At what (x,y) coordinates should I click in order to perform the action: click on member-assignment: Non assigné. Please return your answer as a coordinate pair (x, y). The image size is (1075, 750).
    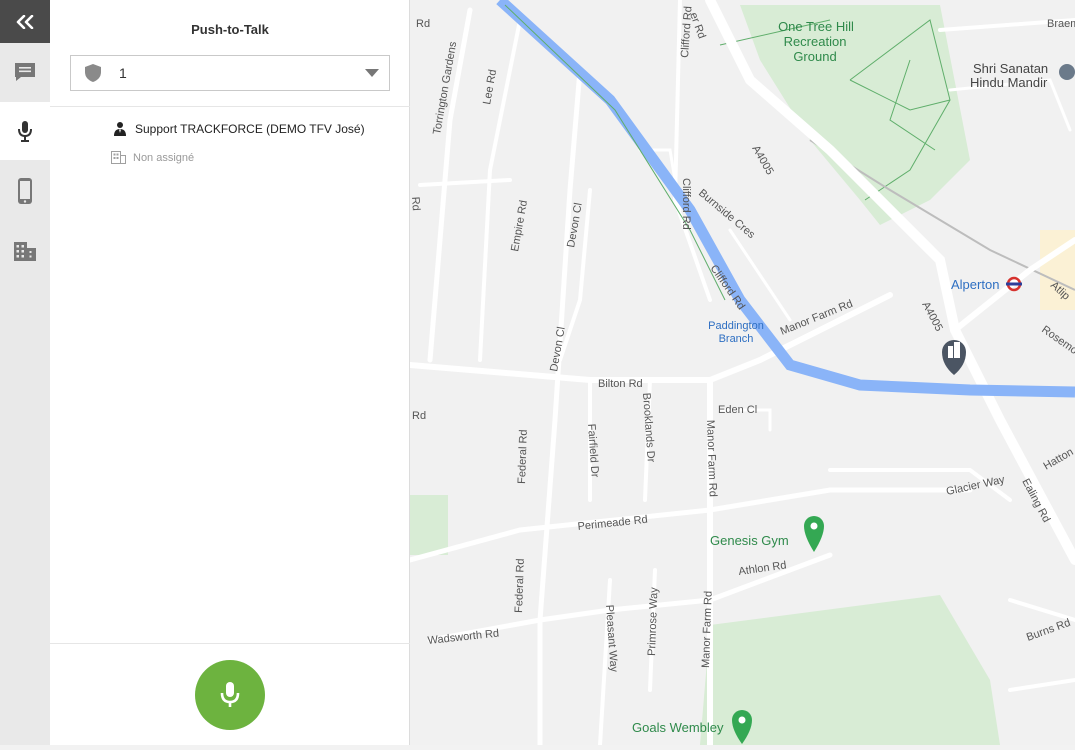
    Looking at the image, I should click on (152, 157).